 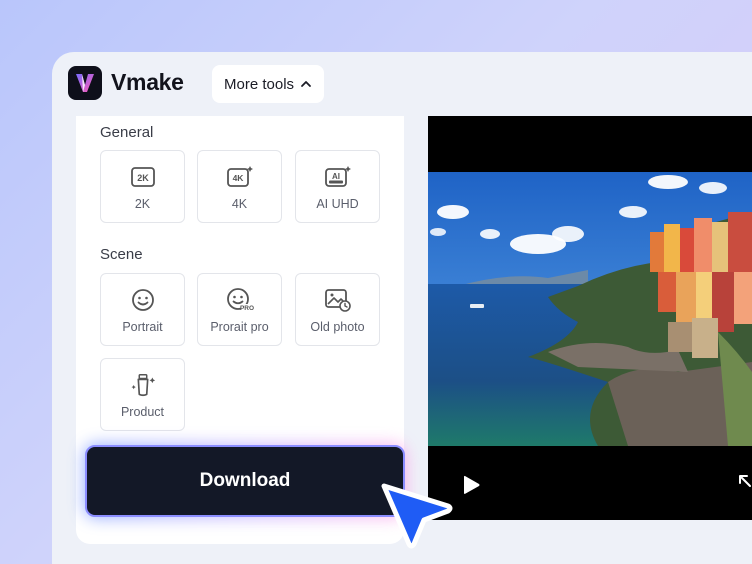 What do you see at coordinates (471, 485) in the screenshot?
I see `play-icon` at bounding box center [471, 485].